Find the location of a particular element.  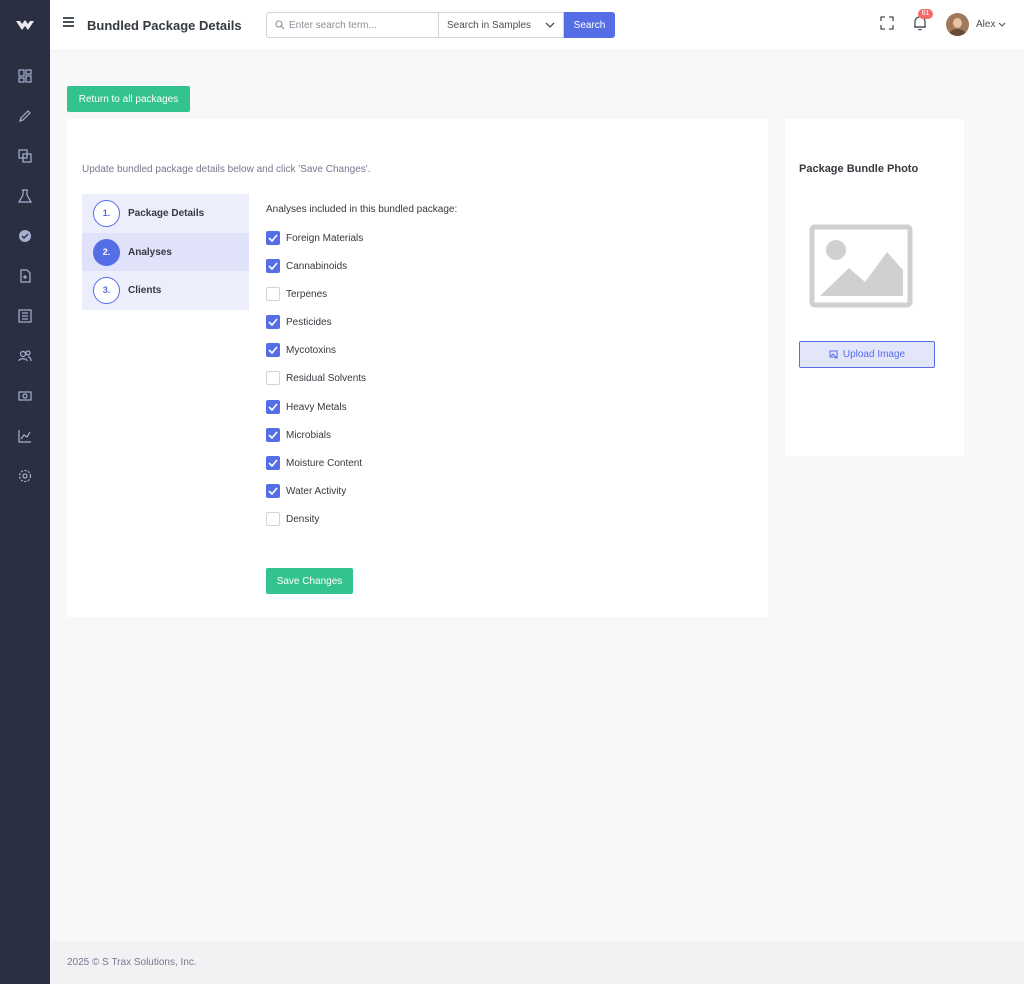

checkbox-label: Heavy Metals is located at coordinates (316, 407).